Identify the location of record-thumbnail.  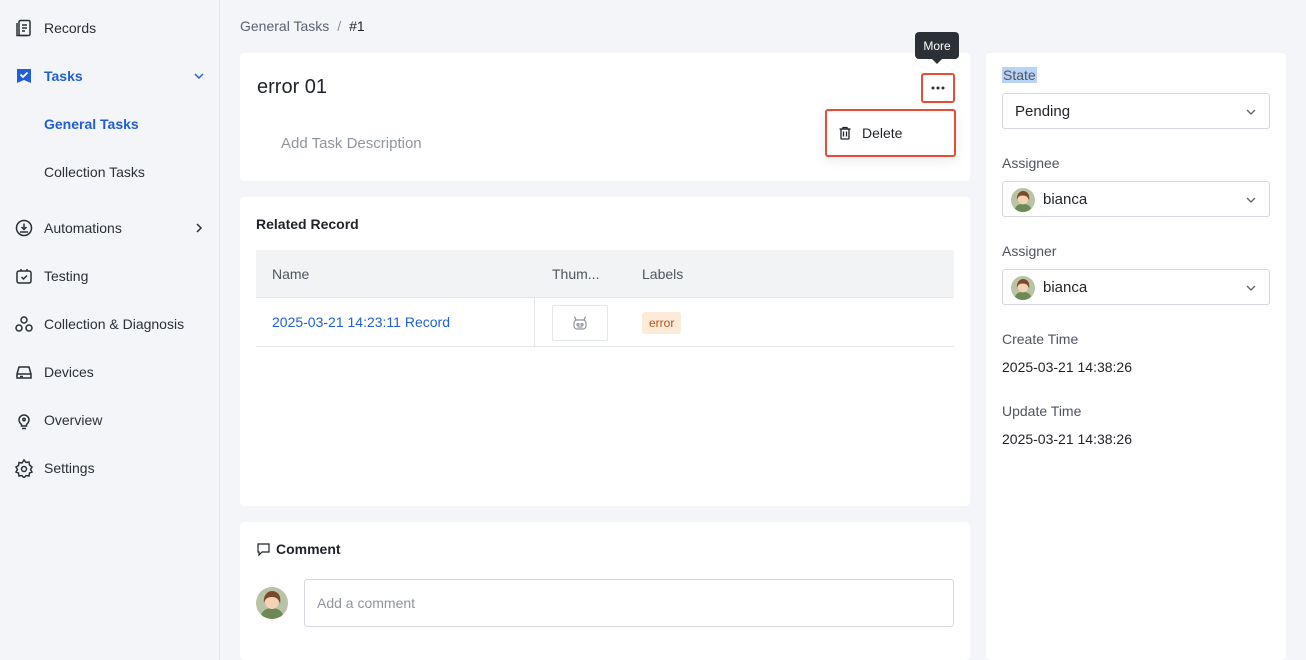
(580, 323).